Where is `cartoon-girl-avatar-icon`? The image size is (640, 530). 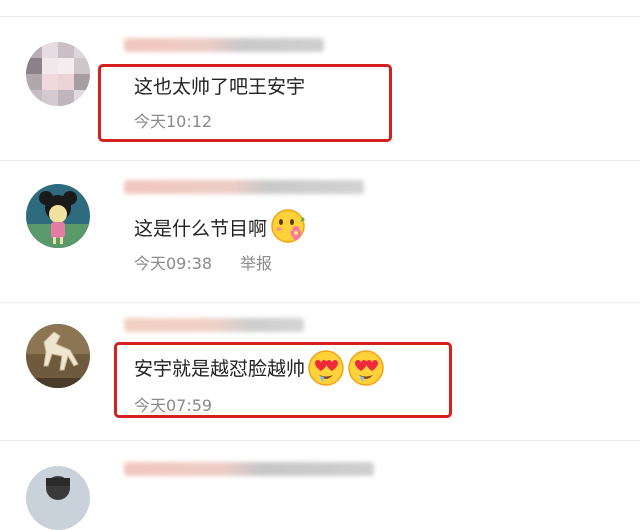 cartoon-girl-avatar-icon is located at coordinates (58, 216).